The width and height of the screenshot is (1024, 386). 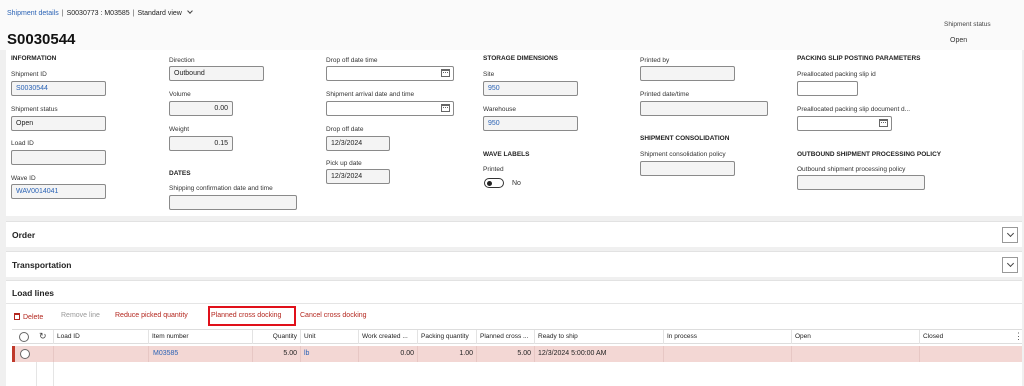 What do you see at coordinates (370, 94) in the screenshot?
I see `arrival-datetime-label: Shipment arrival date and time` at bounding box center [370, 94].